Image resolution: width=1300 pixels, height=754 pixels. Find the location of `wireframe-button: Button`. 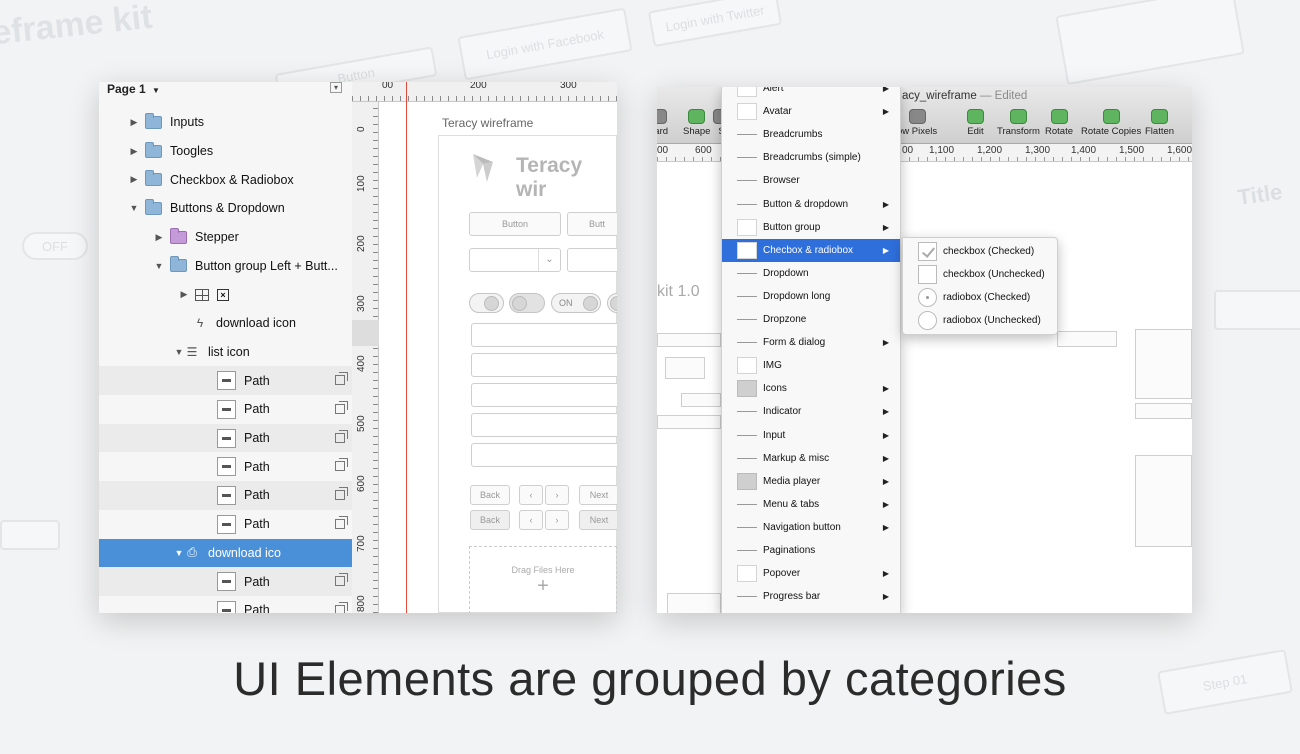

wireframe-button: Button is located at coordinates (515, 224).